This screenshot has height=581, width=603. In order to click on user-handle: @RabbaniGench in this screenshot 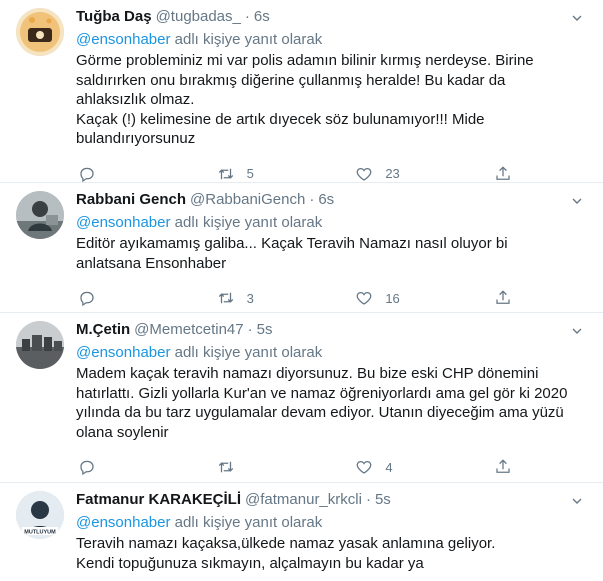, I will do `click(247, 199)`.